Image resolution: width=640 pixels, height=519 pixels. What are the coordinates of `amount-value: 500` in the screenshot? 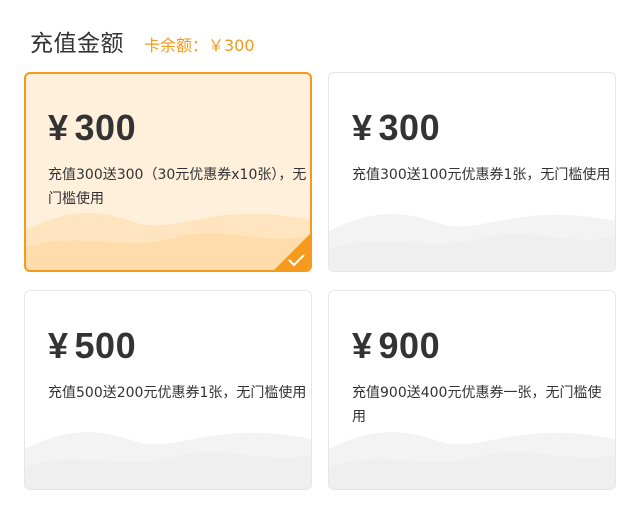 It's located at (105, 345).